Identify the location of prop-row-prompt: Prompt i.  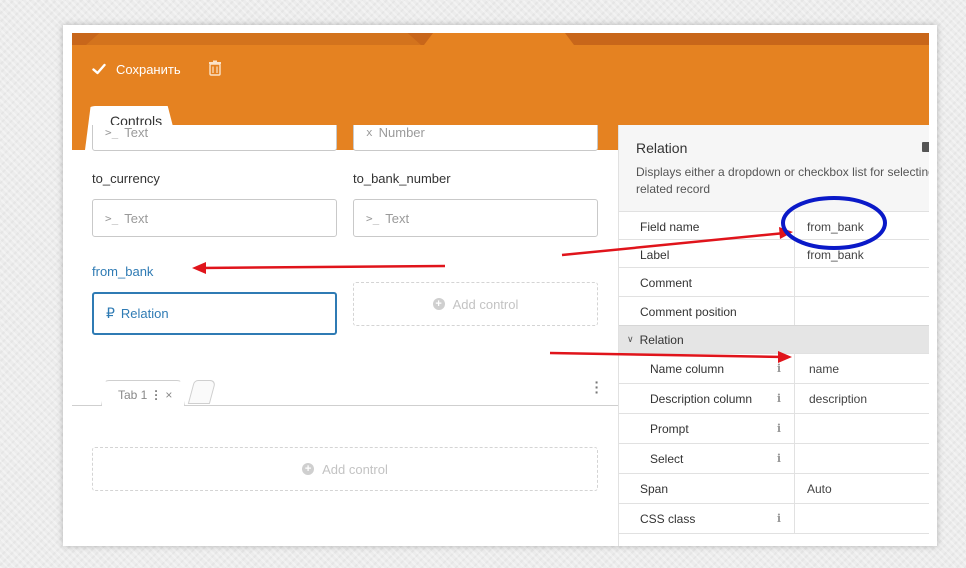
(774, 428).